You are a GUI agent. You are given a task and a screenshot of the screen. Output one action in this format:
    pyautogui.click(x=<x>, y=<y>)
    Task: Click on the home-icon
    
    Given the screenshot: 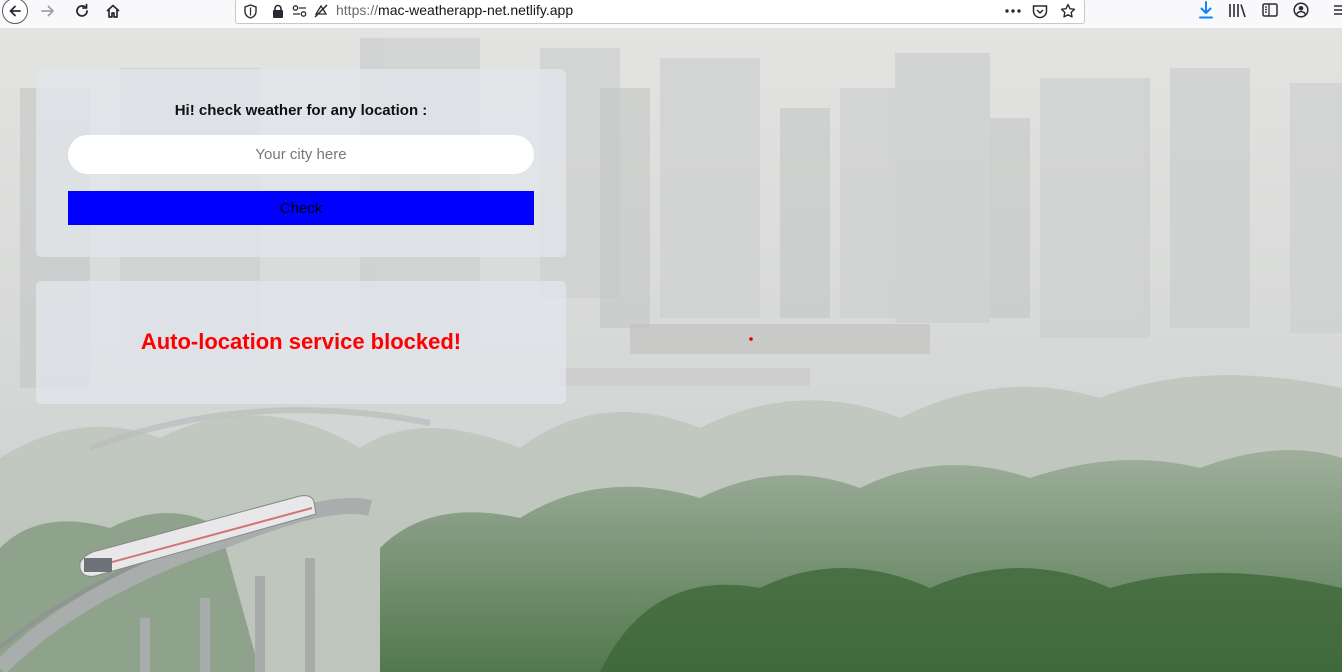 What is the action you would take?
    pyautogui.click(x=113, y=11)
    